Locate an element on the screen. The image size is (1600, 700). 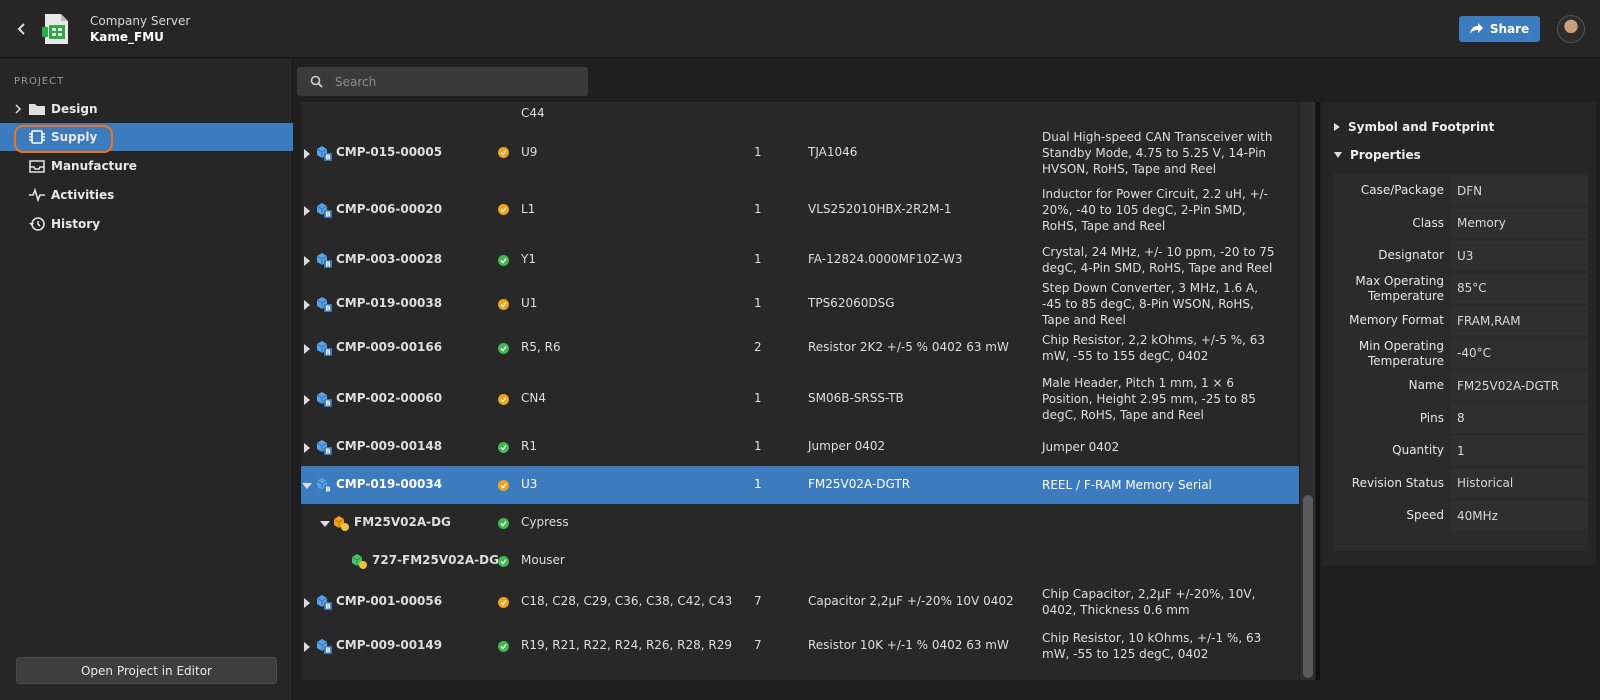
symbol-footprint-section-toggle: Symbol and Footprint is located at coordinates (1414, 127).